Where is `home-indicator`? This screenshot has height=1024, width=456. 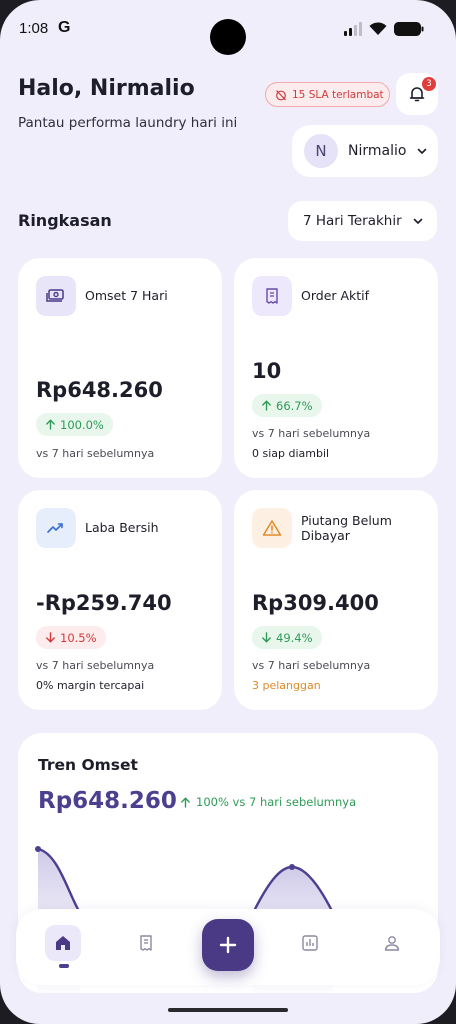
home-indicator is located at coordinates (228, 1010).